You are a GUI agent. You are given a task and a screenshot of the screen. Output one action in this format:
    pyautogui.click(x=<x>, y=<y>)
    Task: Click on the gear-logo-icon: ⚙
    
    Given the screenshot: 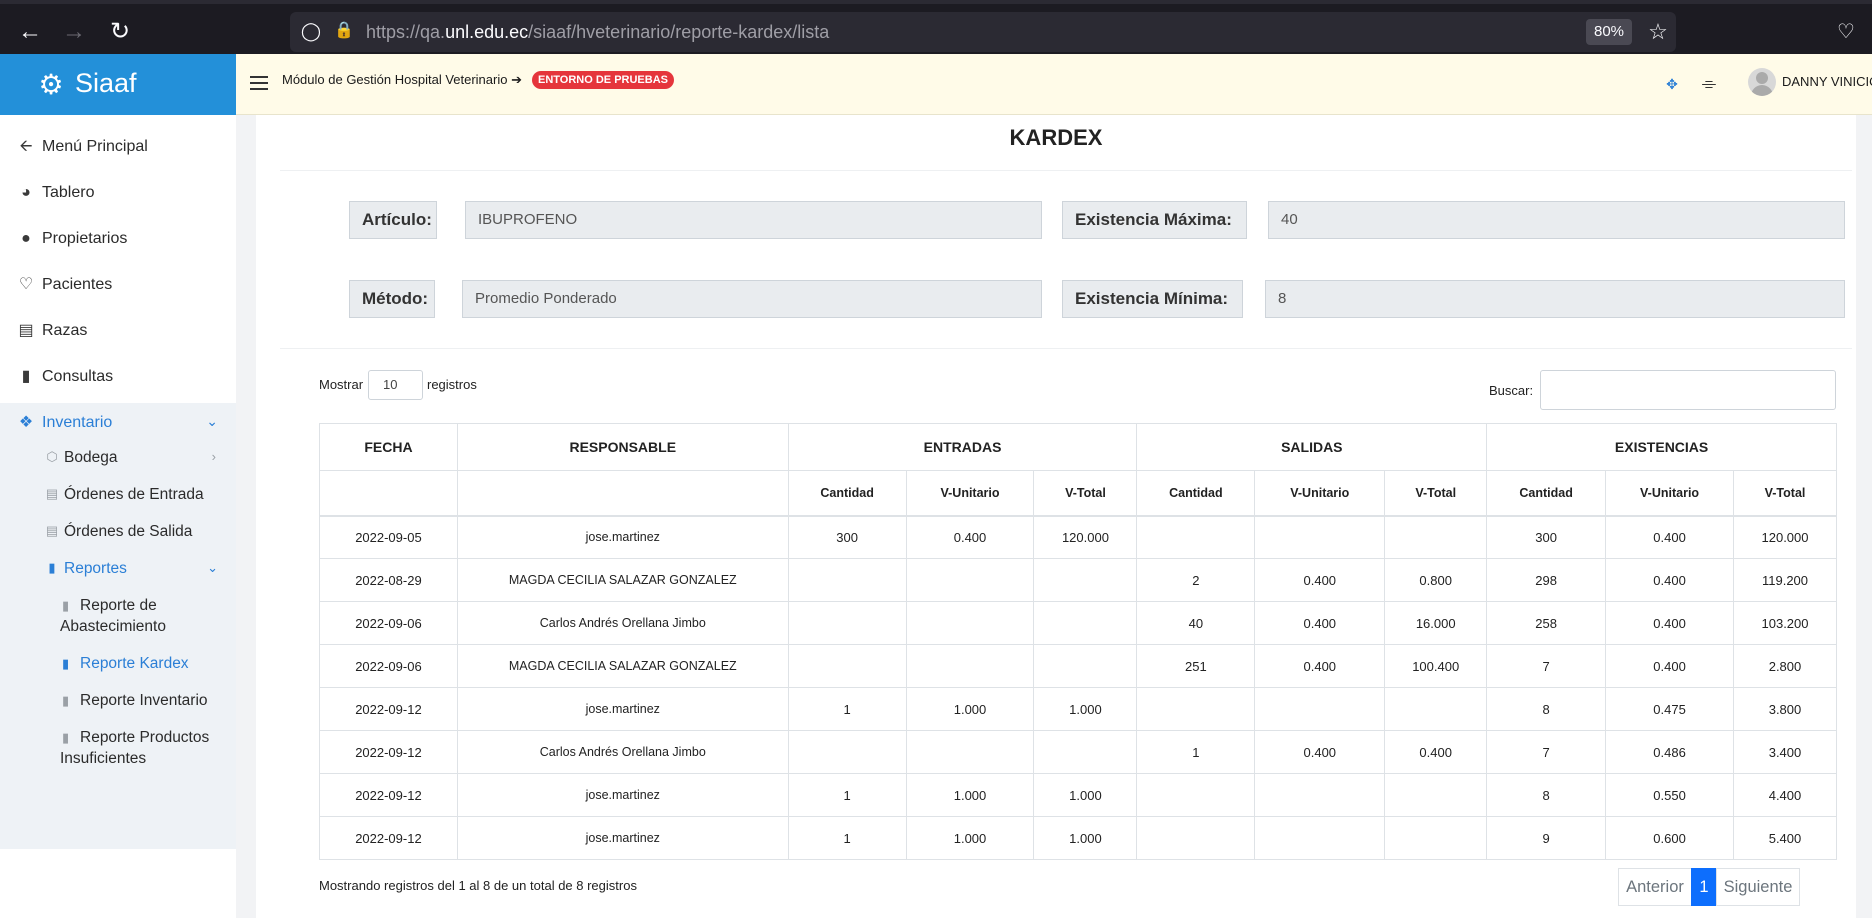 What is the action you would take?
    pyautogui.click(x=51, y=84)
    